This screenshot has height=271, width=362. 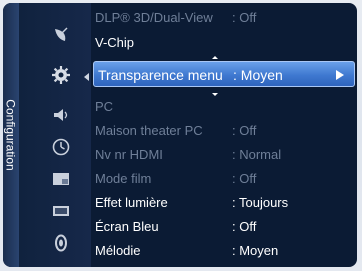 I want to click on section-label: Configuration, so click(x=11, y=135).